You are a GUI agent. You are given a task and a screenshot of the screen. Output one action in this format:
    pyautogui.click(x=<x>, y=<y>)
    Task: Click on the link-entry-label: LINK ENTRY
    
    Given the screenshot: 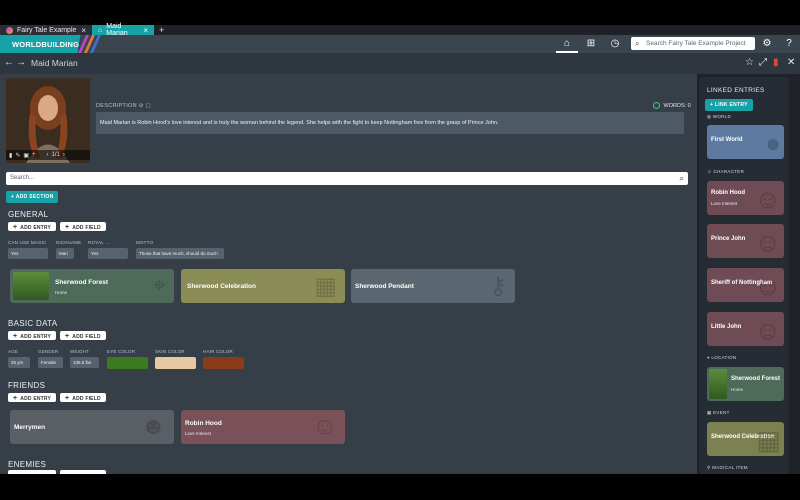 What is the action you would take?
    pyautogui.click(x=731, y=105)
    